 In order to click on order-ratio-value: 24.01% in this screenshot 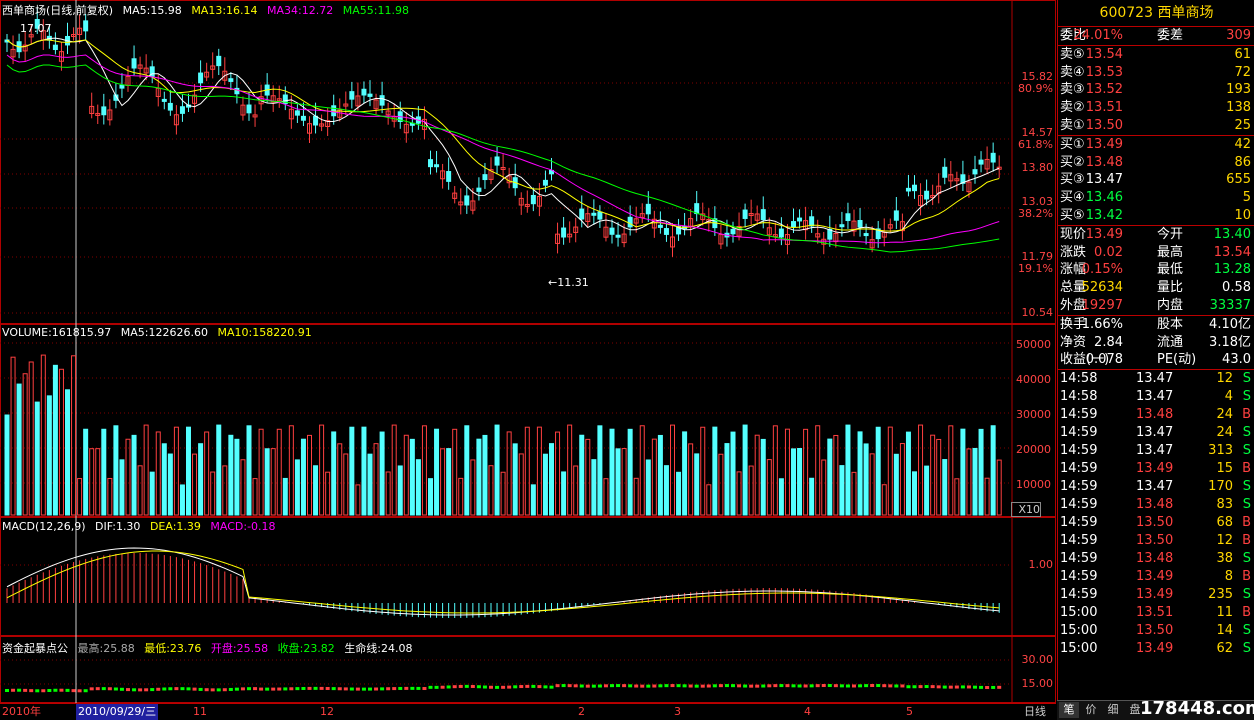, I will do `click(1098, 35)`.